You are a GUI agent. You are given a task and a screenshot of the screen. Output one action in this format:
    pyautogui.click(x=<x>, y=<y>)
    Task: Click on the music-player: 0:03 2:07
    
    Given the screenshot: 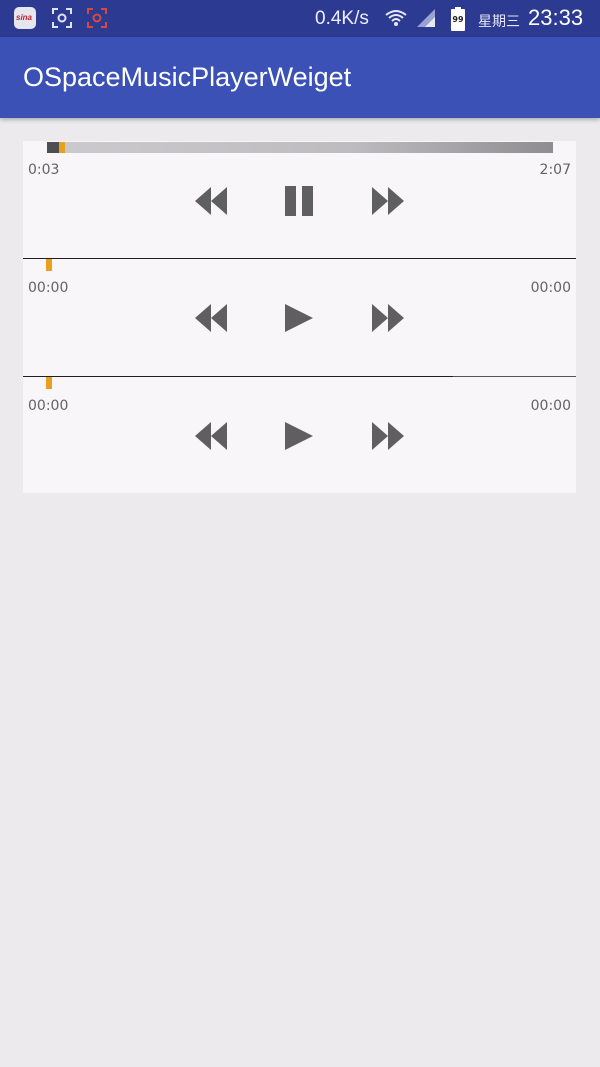 What is the action you would take?
    pyautogui.click(x=299, y=199)
    